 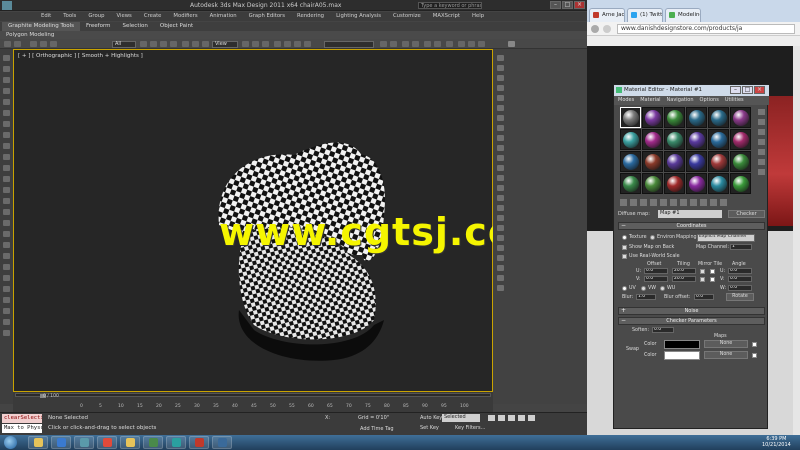 I want to click on map-channel-input: 1, so click(x=741, y=247).